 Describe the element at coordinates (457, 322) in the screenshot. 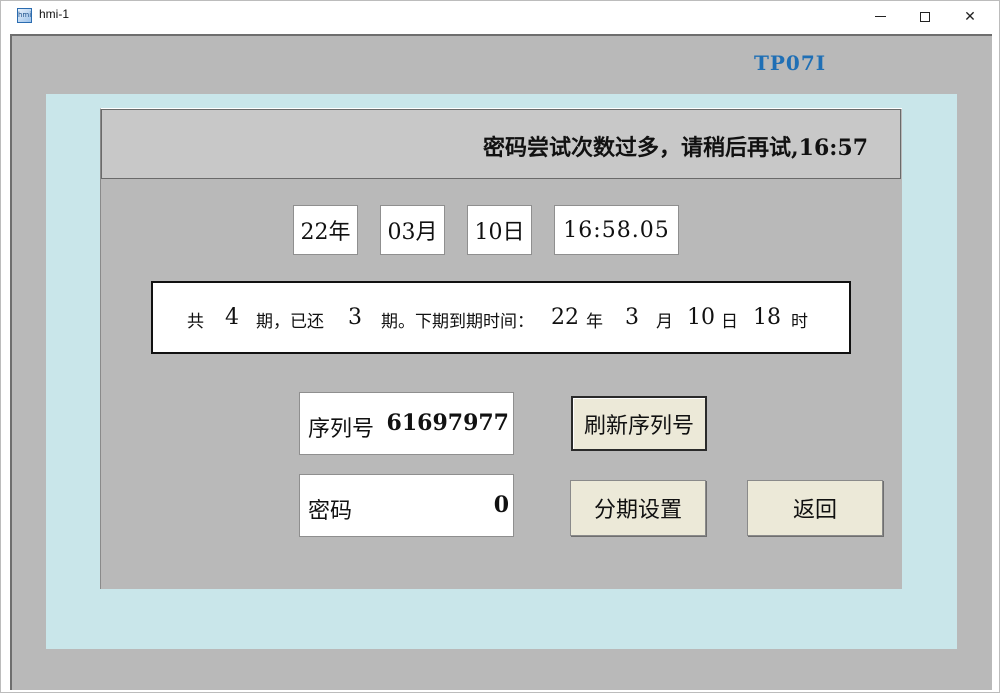

I see `next-due-text: 期。下期到期时间：` at that location.